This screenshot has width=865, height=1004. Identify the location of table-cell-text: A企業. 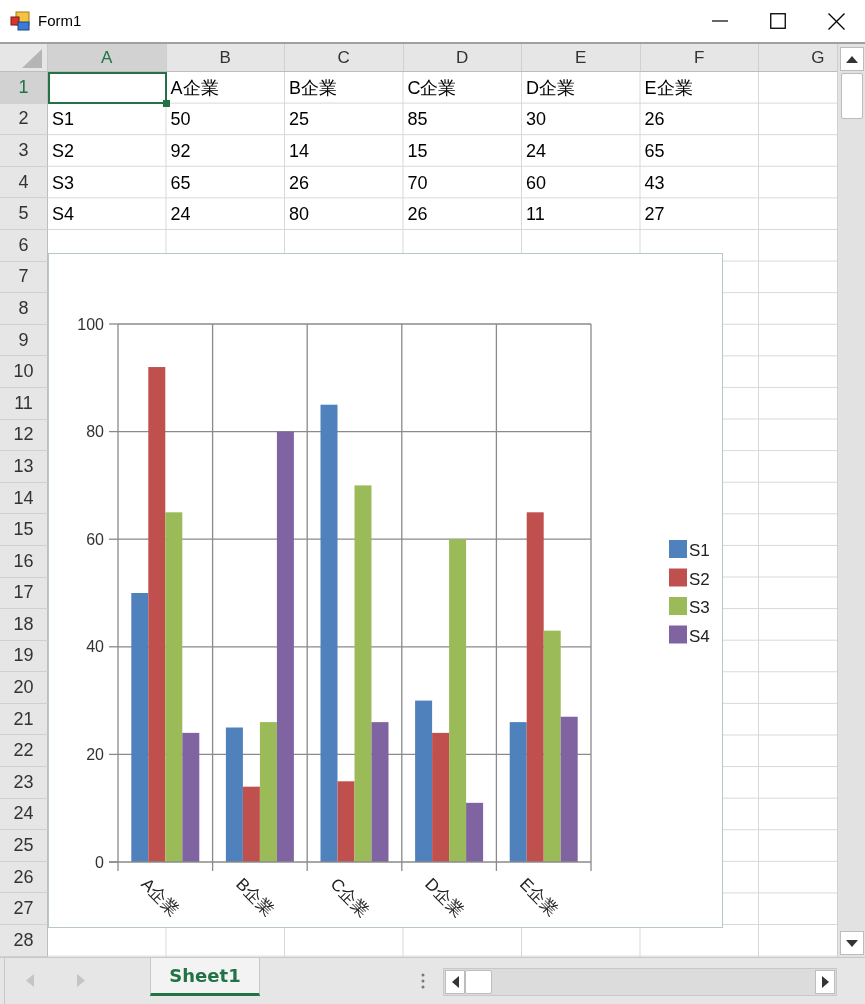
(194, 88).